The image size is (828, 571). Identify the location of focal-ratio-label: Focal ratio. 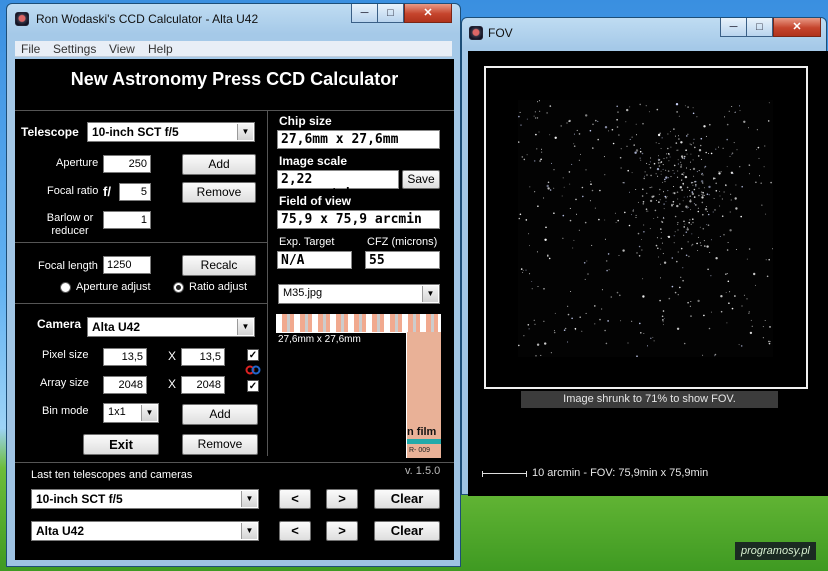
(73, 191).